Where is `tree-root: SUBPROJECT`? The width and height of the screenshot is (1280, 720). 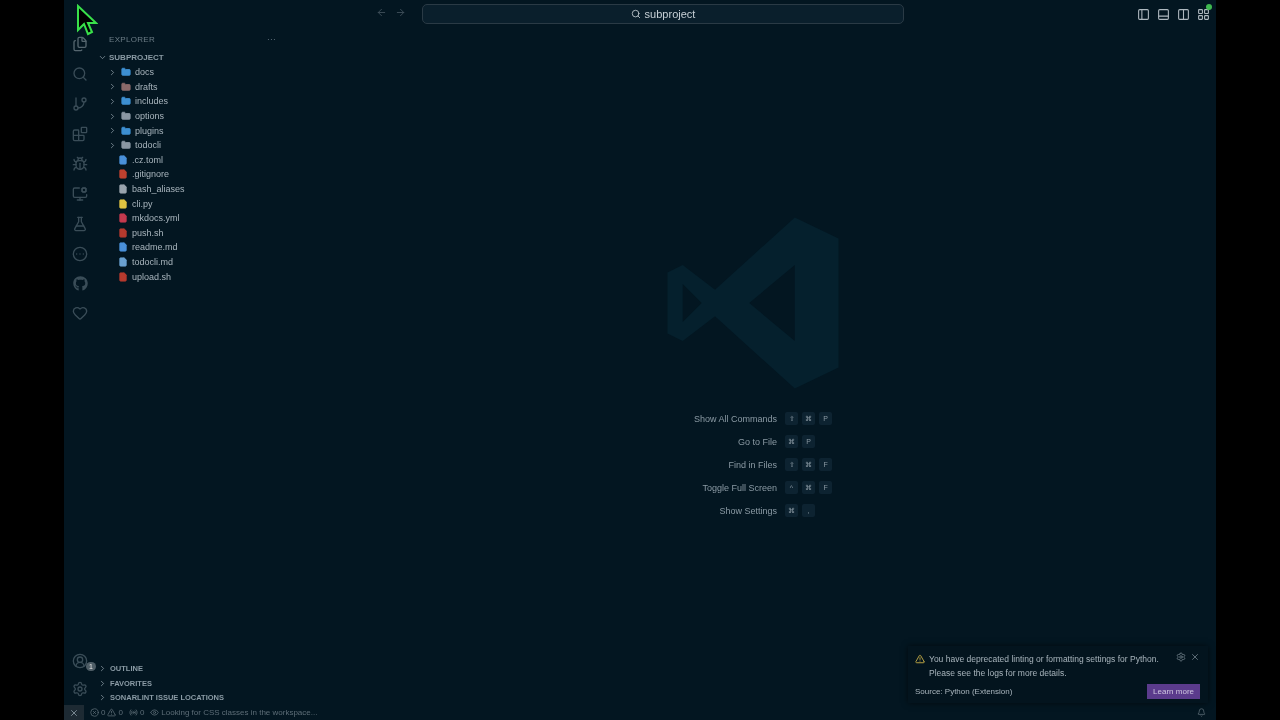 tree-root: SUBPROJECT is located at coordinates (193, 57).